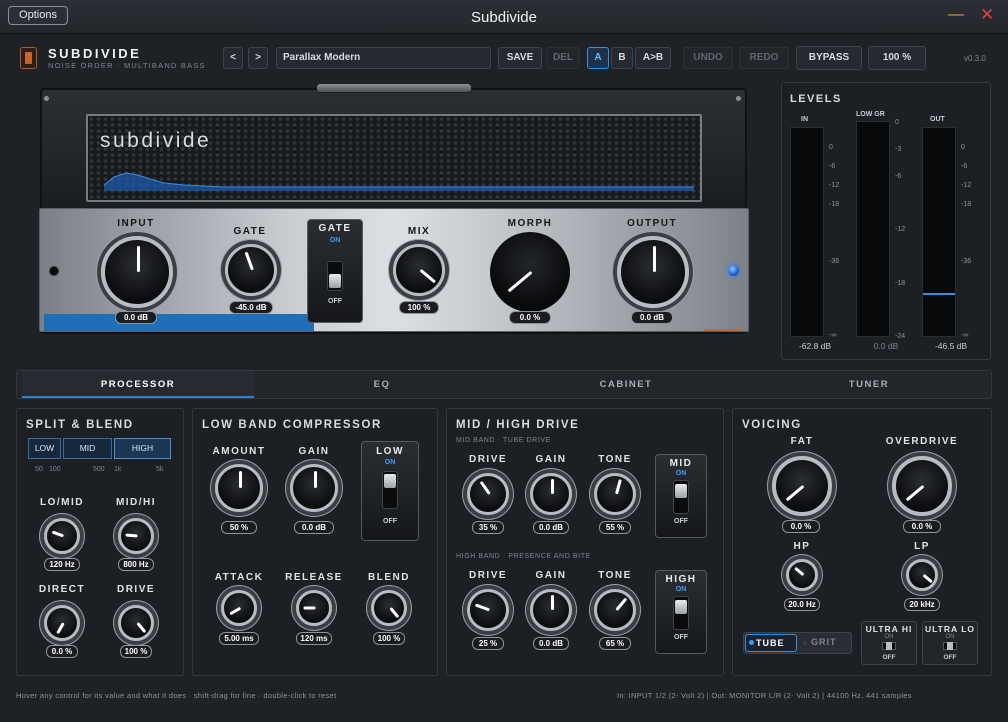 This screenshot has height=722, width=1008. What do you see at coordinates (314, 451) in the screenshot?
I see `comp-gain-label: GAIN` at bounding box center [314, 451].